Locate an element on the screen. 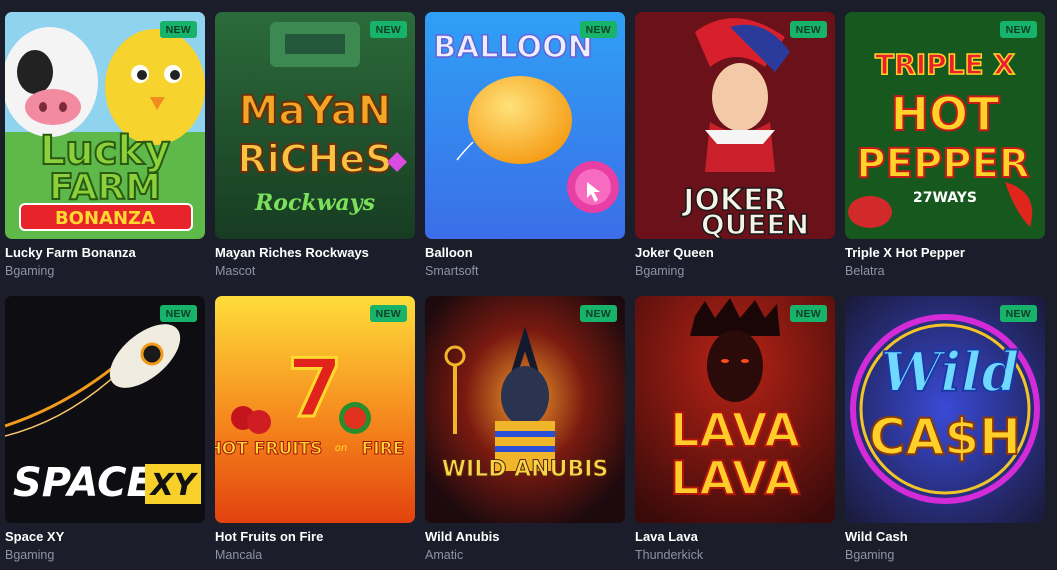  art-line: on is located at coordinates (341, 448).